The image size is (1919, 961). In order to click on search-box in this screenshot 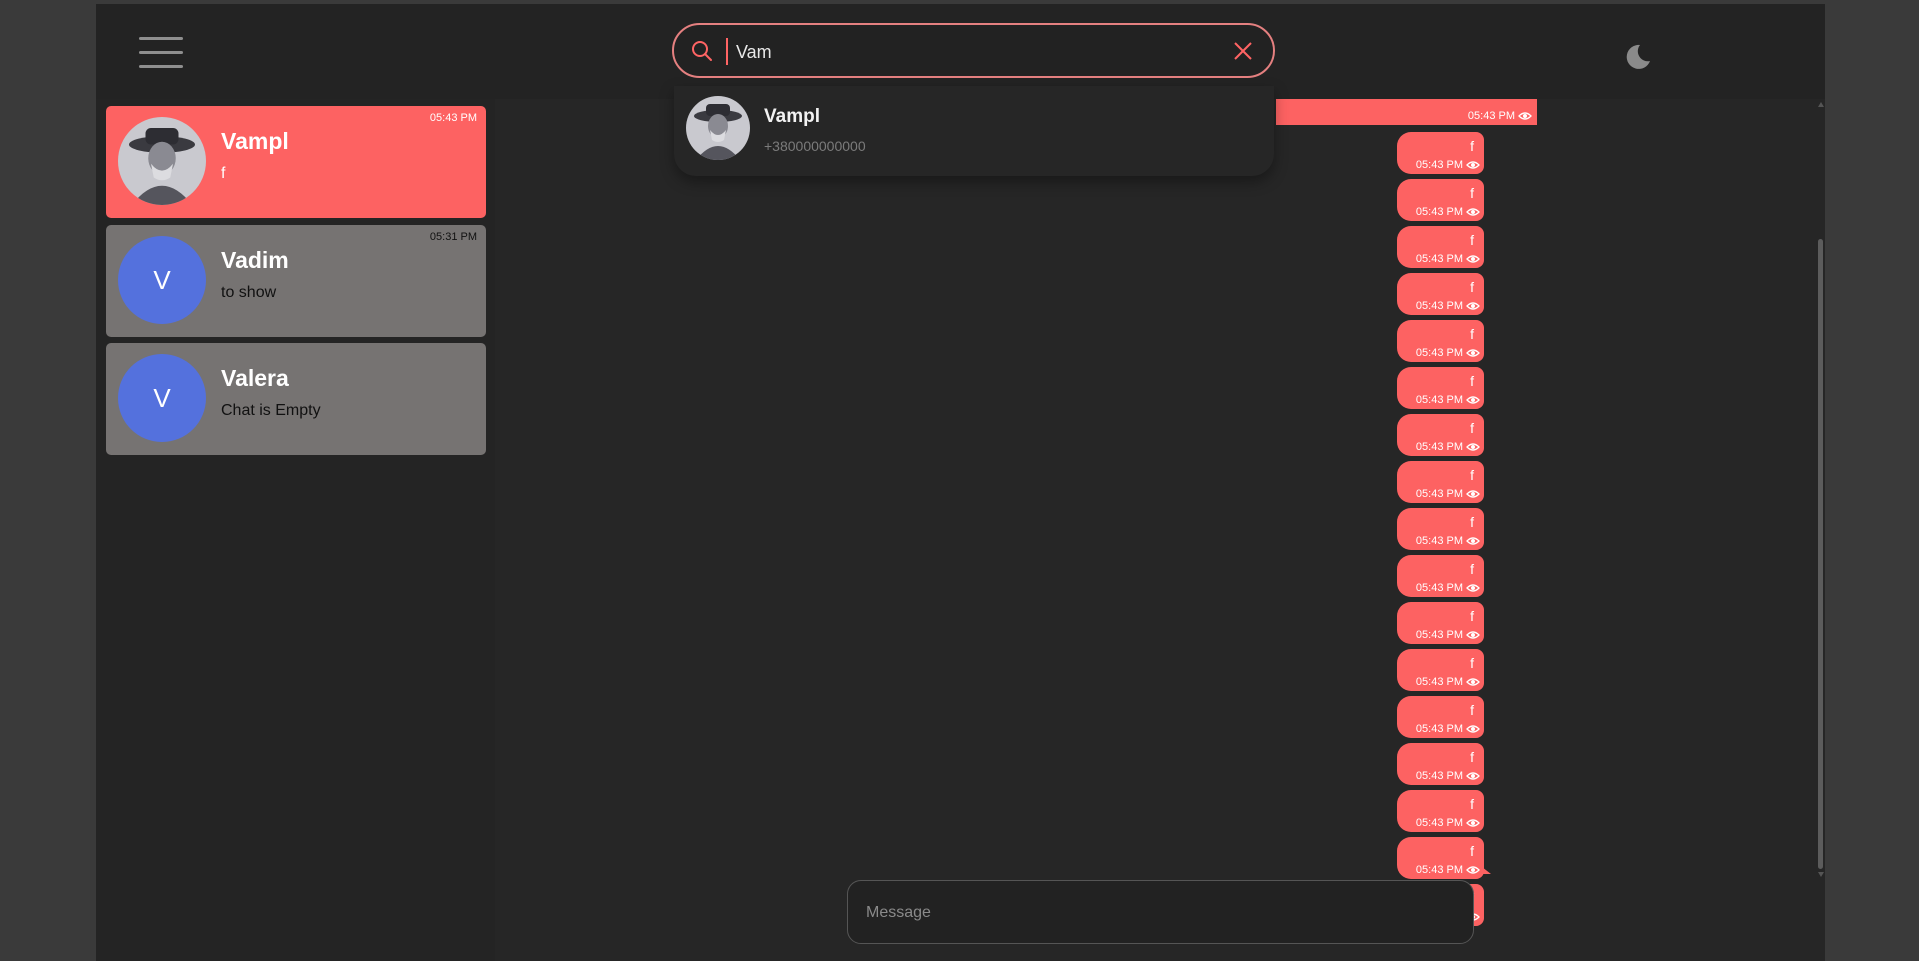, I will do `click(973, 50)`.